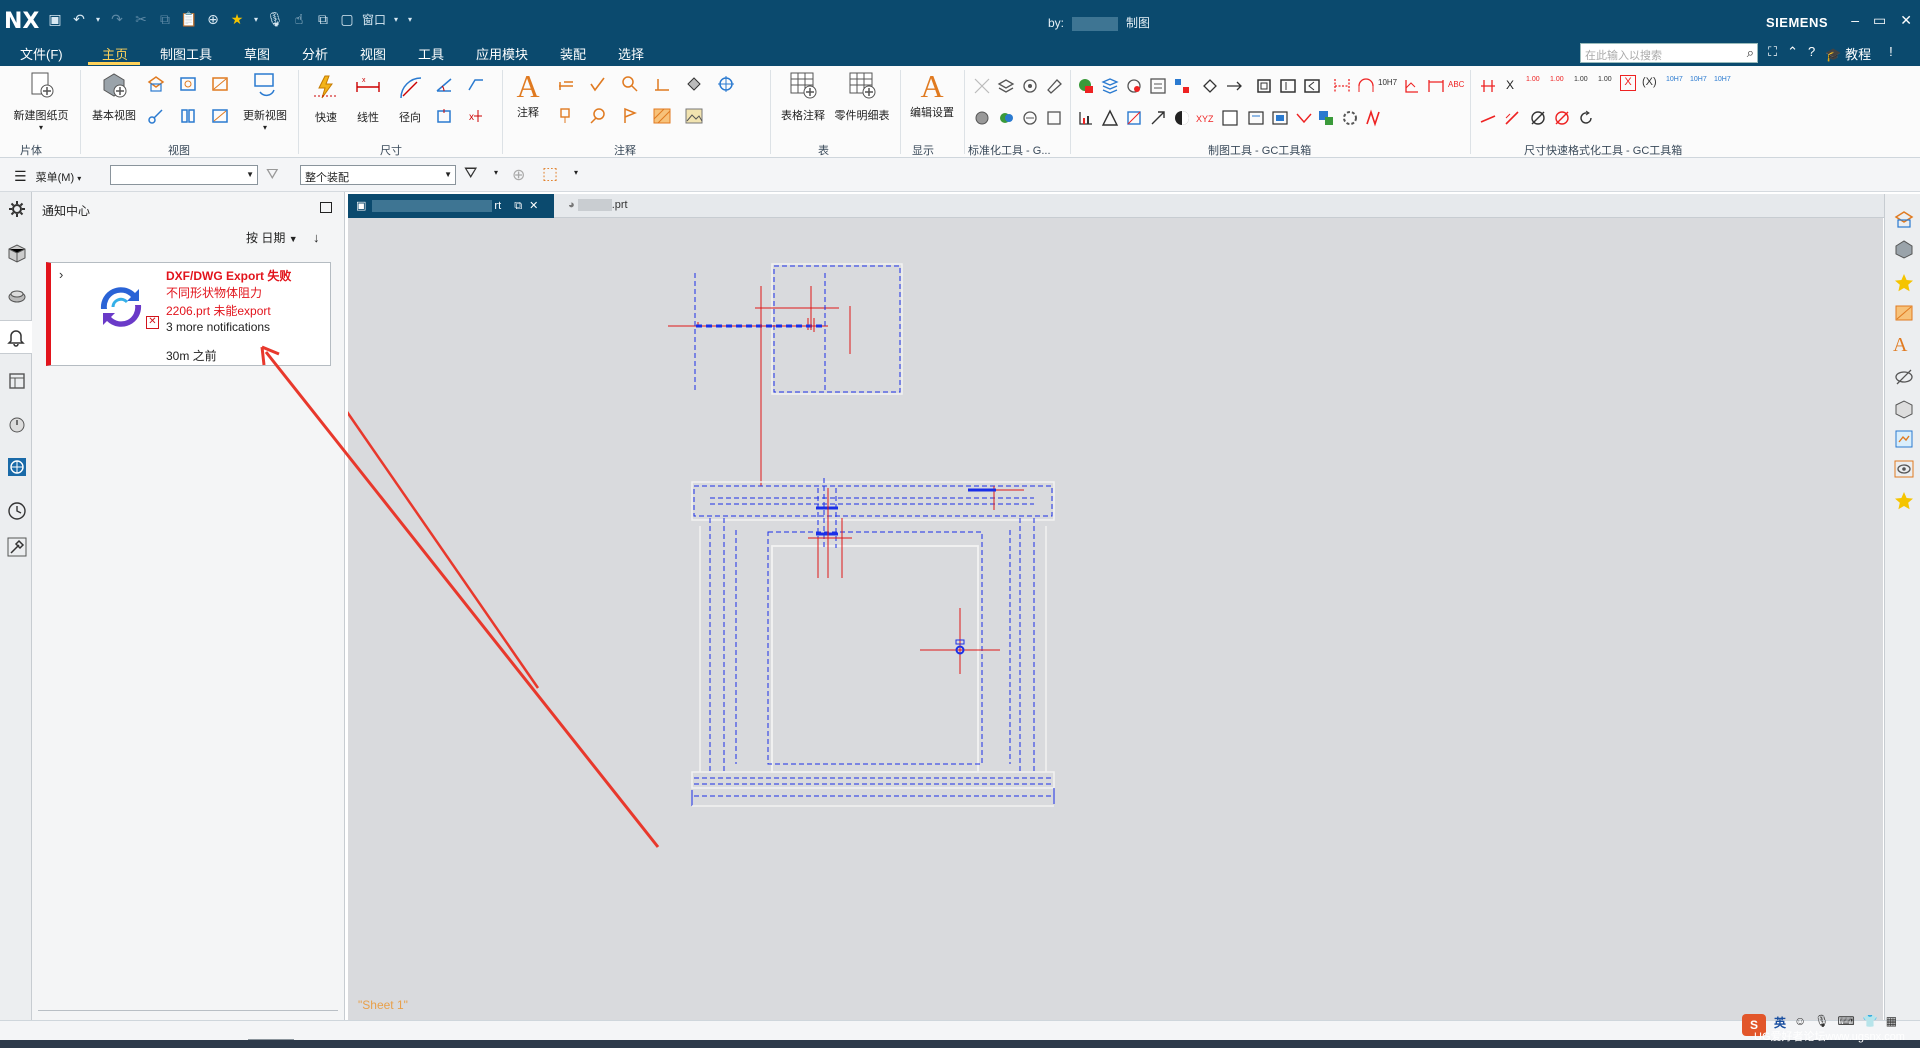  What do you see at coordinates (299, 19) in the screenshot?
I see `touch-mode-icon: ☝` at bounding box center [299, 19].